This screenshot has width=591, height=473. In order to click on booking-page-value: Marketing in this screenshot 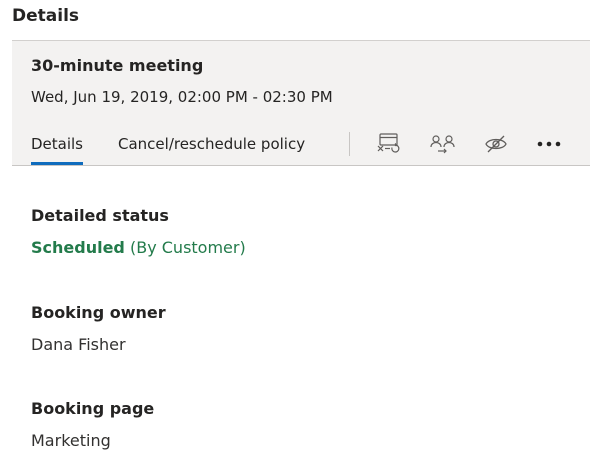, I will do `click(71, 440)`.